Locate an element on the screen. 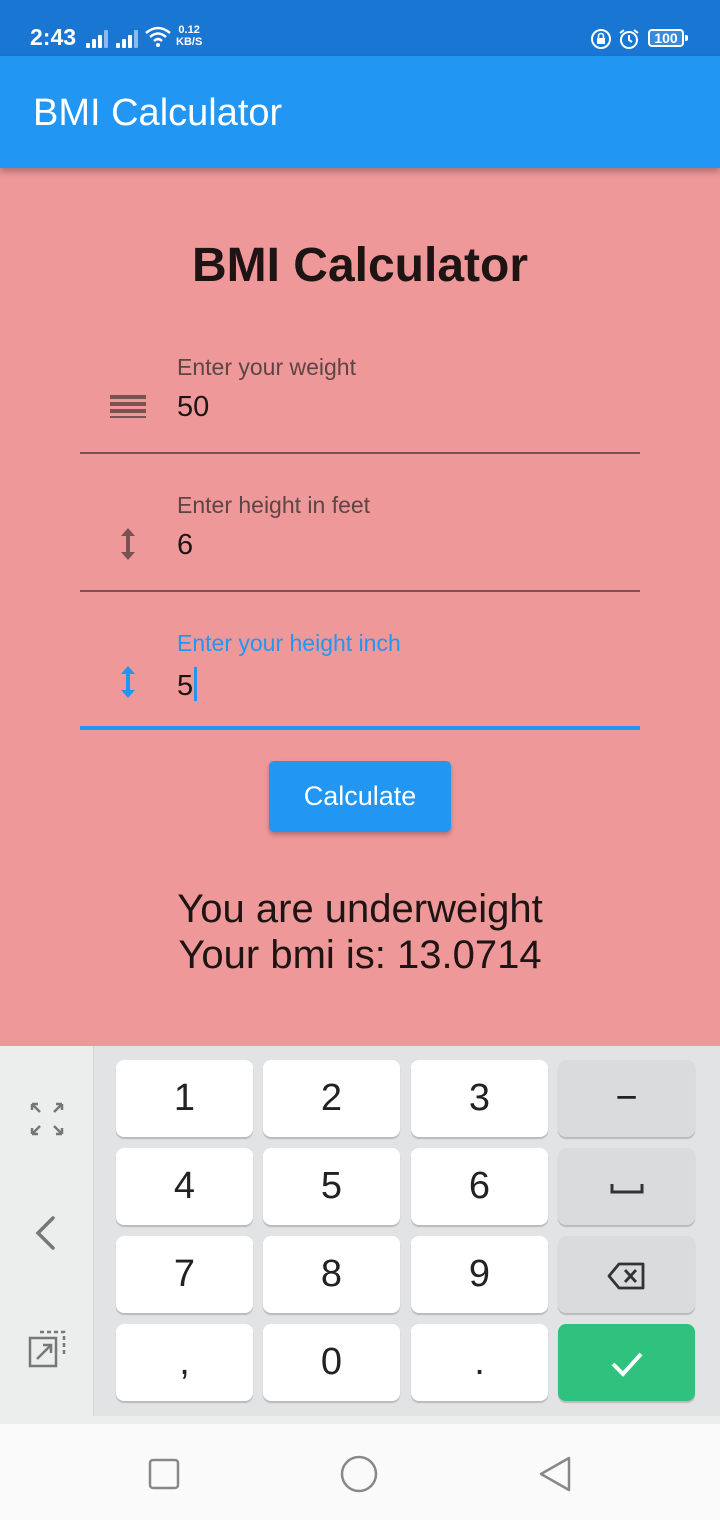 Image resolution: width=720 pixels, height=1520 pixels. text-cursor is located at coordinates (196, 684).